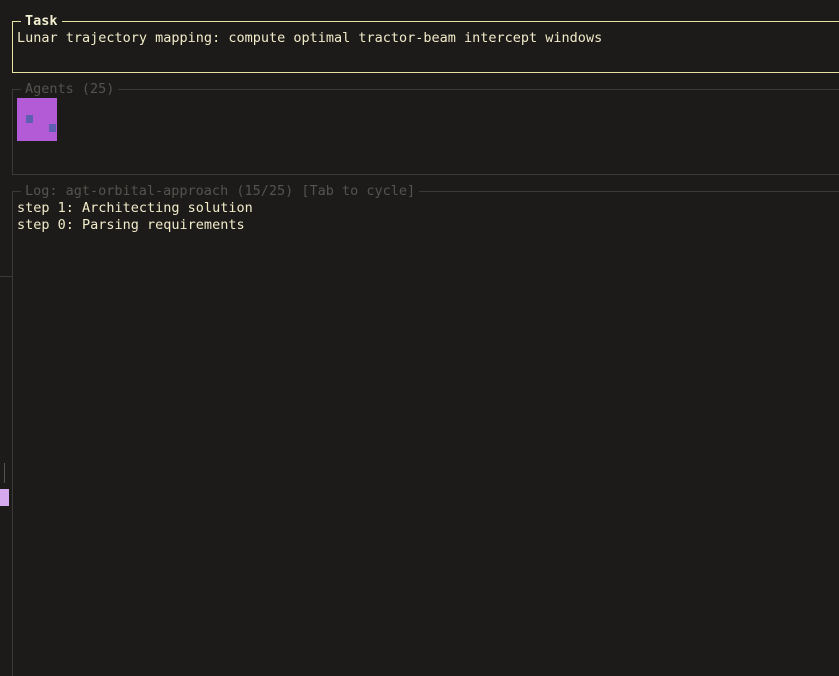  I want to click on log-line: step 1: Architecting solution, so click(135, 208).